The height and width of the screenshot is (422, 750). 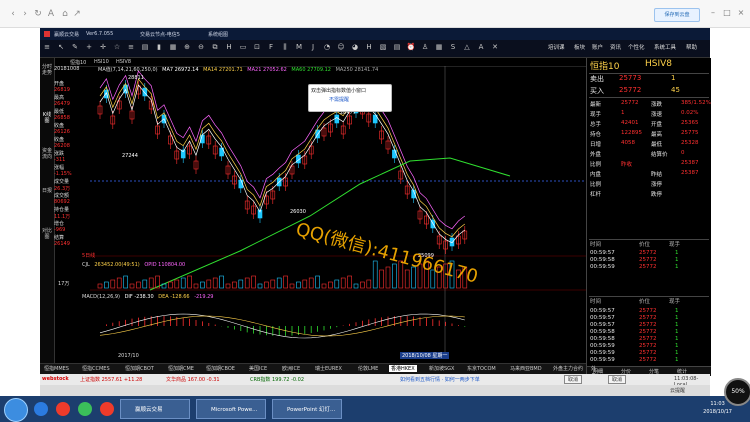 What do you see at coordinates (649, 79) in the screenshot?
I see `sell-row: 卖出 25773 1` at bounding box center [649, 79].